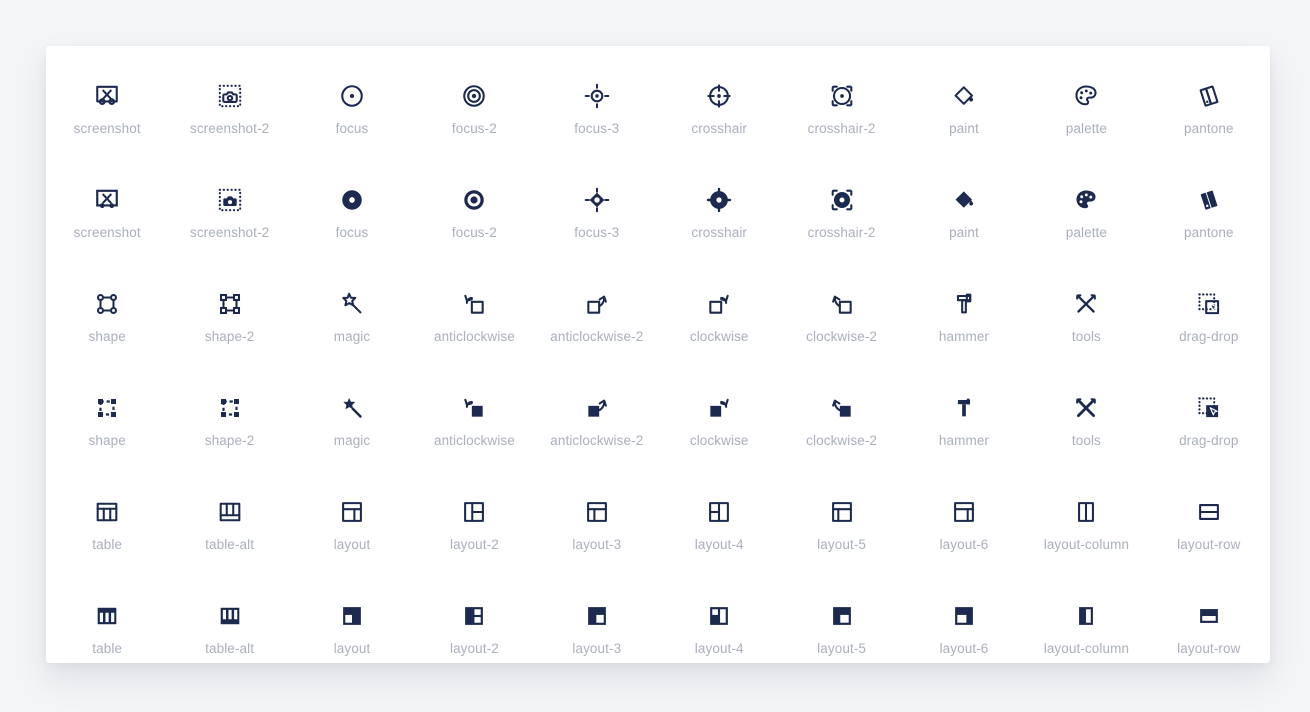 Image resolution: width=1310 pixels, height=712 pixels. What do you see at coordinates (841, 114) in the screenshot?
I see `icon-cell-crosshair-2-outline: crosshair-2` at bounding box center [841, 114].